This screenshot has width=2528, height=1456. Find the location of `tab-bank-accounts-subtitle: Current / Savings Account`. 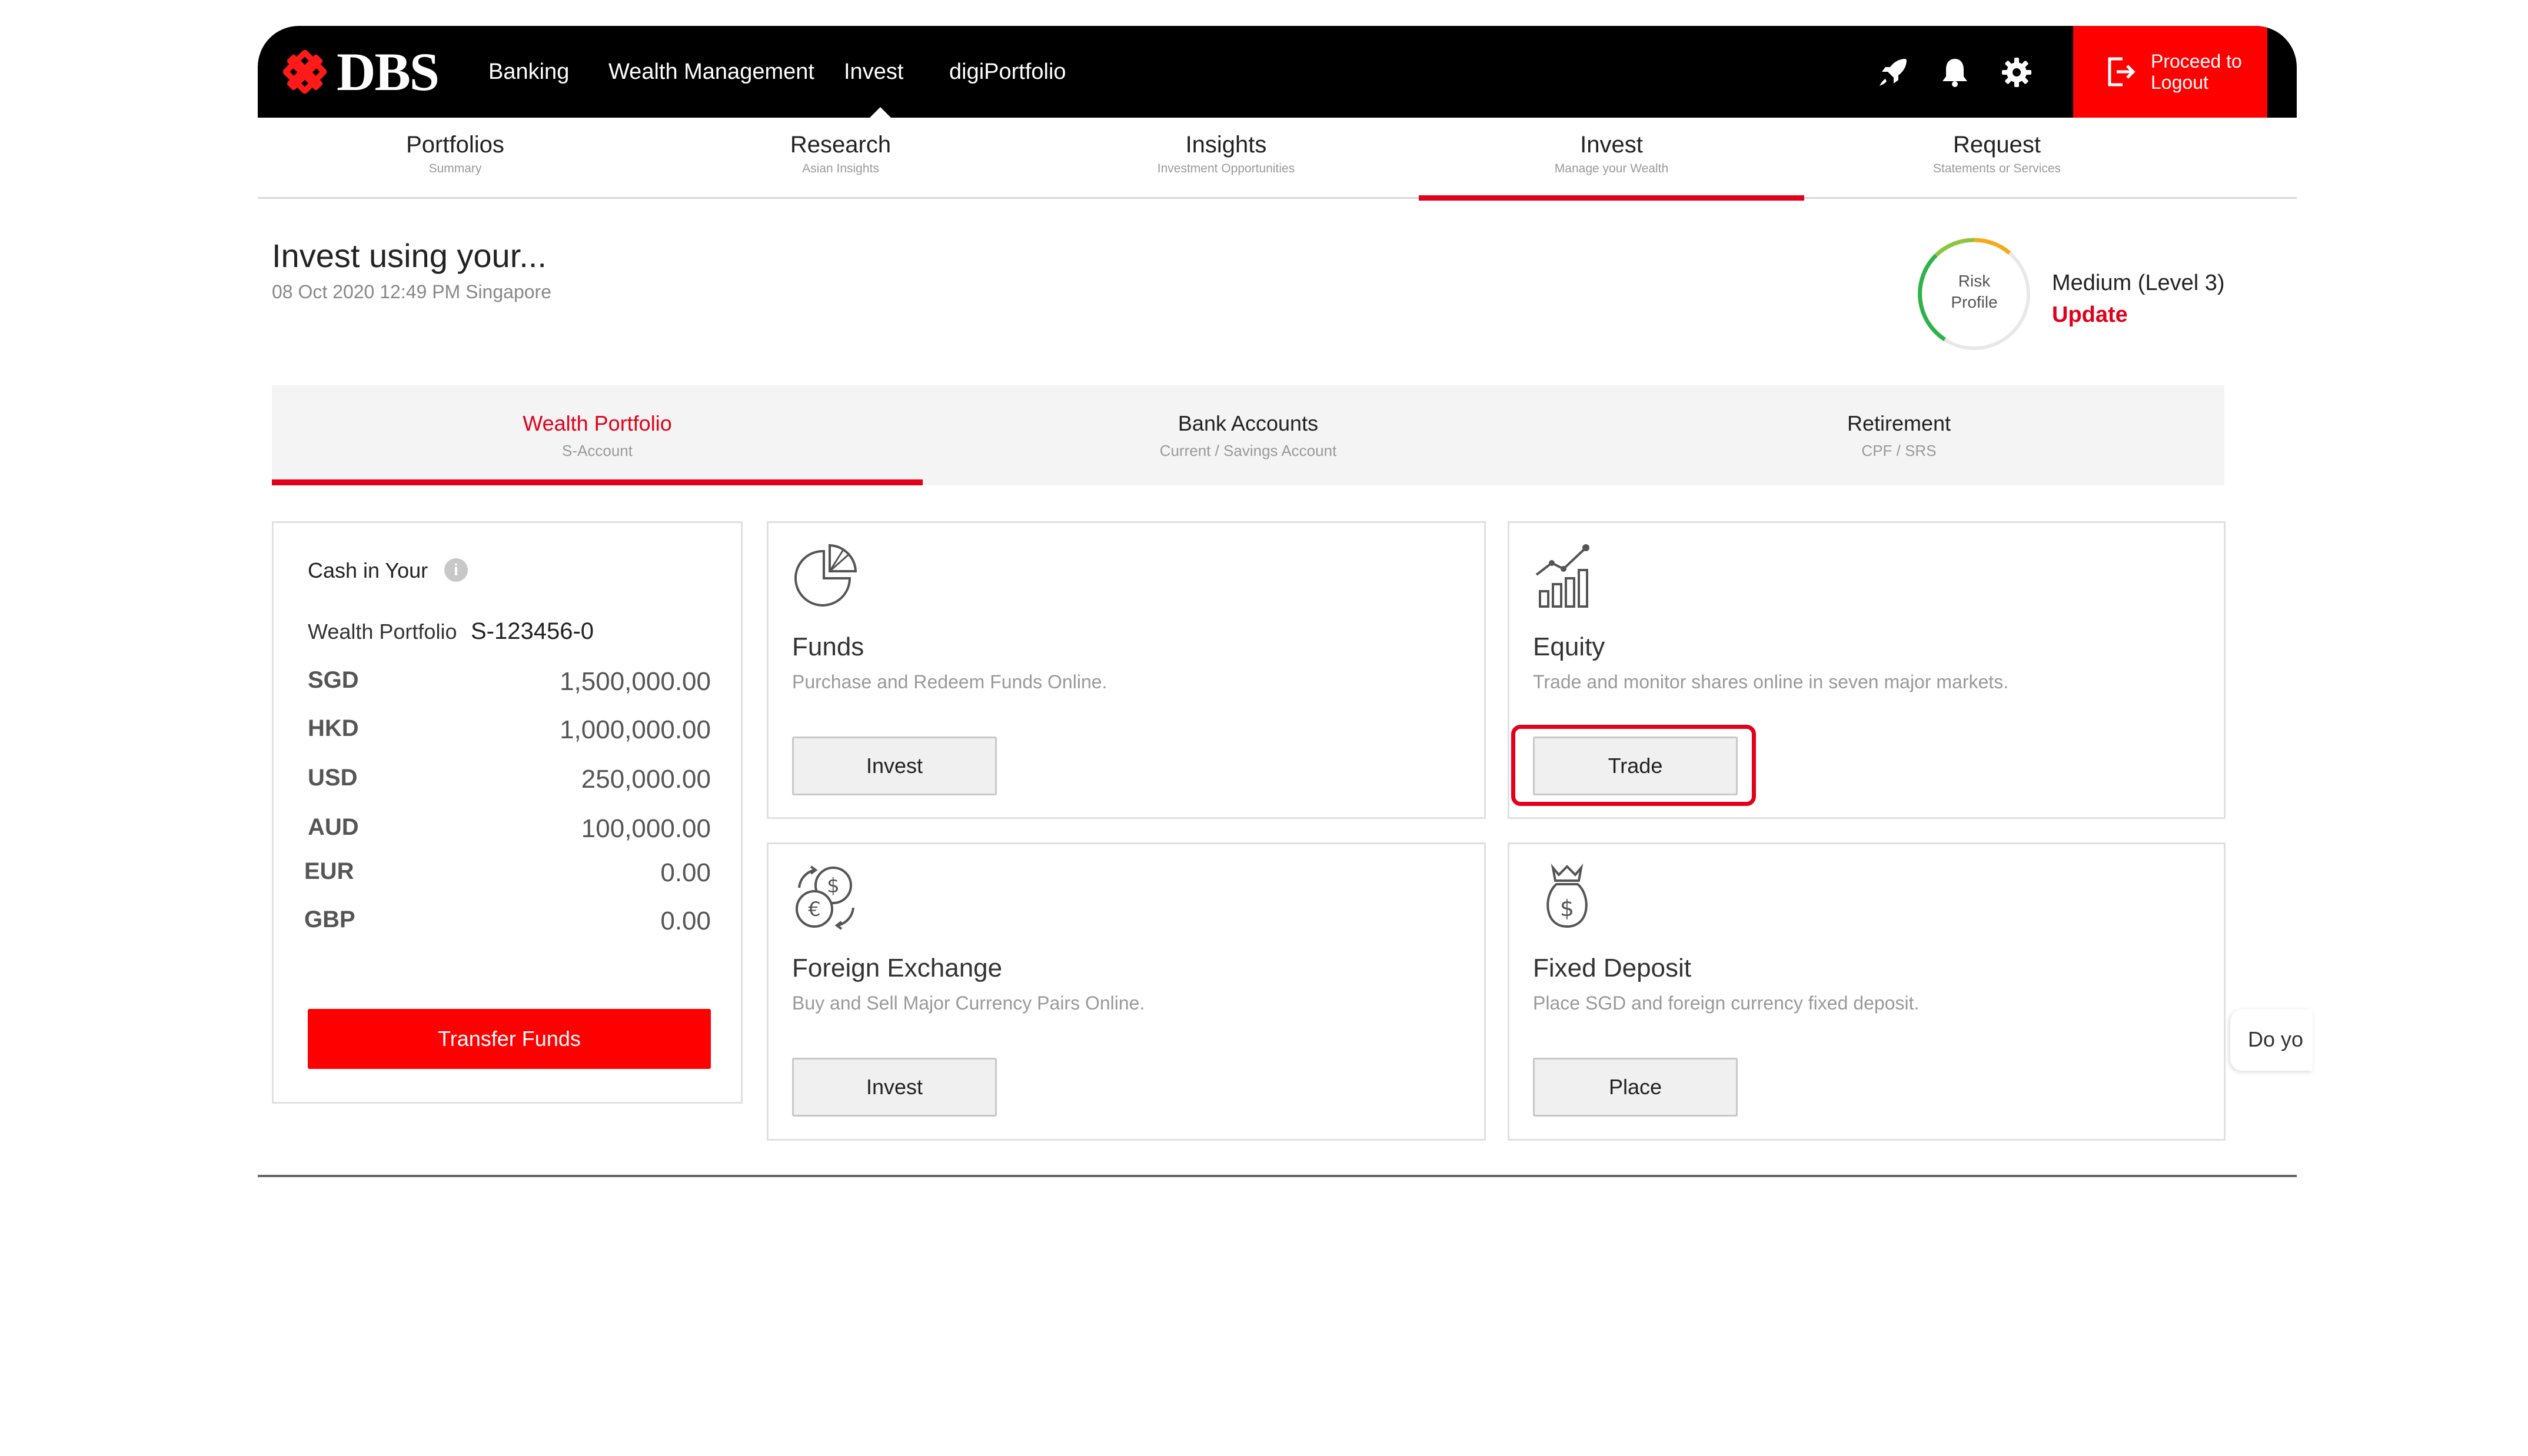

tab-bank-accounts-subtitle: Current / Savings Account is located at coordinates (1248, 450).